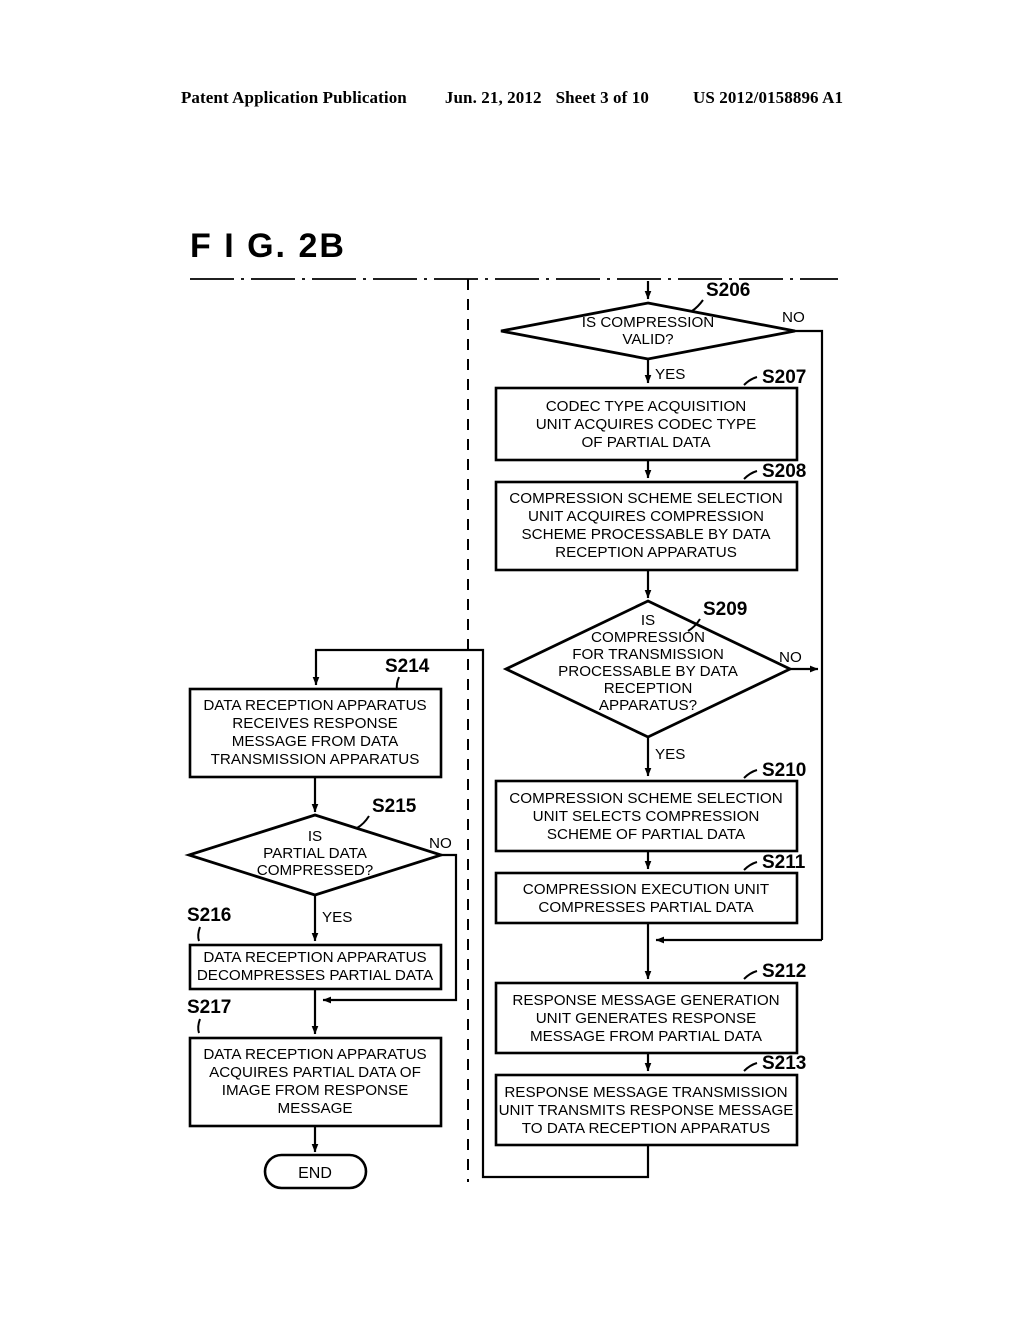 The image size is (1024, 1320). I want to click on s215-yes-label: YES, so click(337, 917).